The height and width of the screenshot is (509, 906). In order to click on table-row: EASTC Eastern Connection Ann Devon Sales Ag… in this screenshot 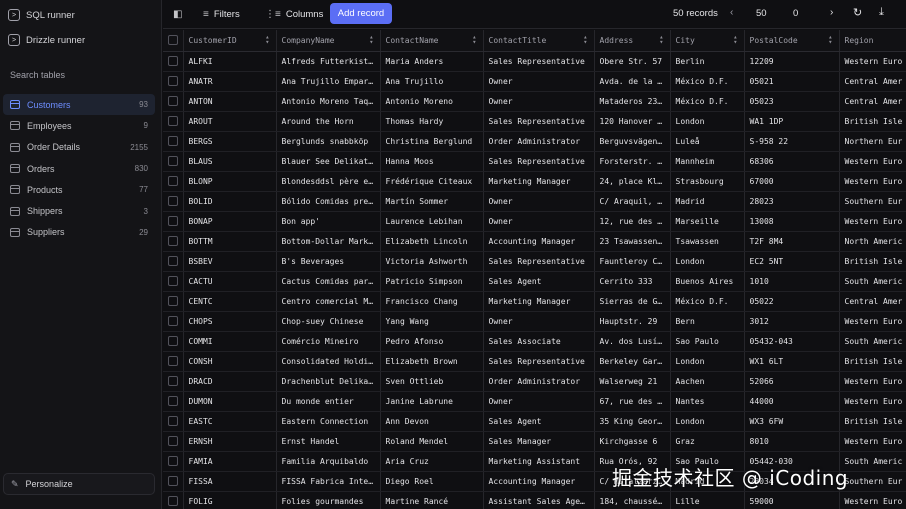, I will do `click(534, 421)`.